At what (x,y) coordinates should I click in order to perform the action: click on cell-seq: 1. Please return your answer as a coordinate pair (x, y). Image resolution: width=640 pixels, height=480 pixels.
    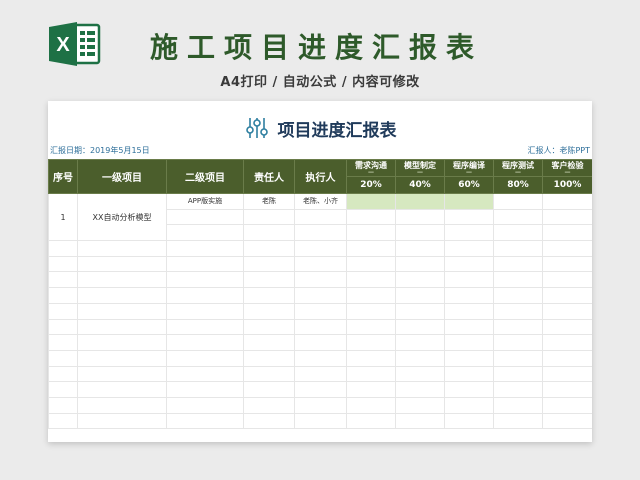
    Looking at the image, I should click on (63, 217).